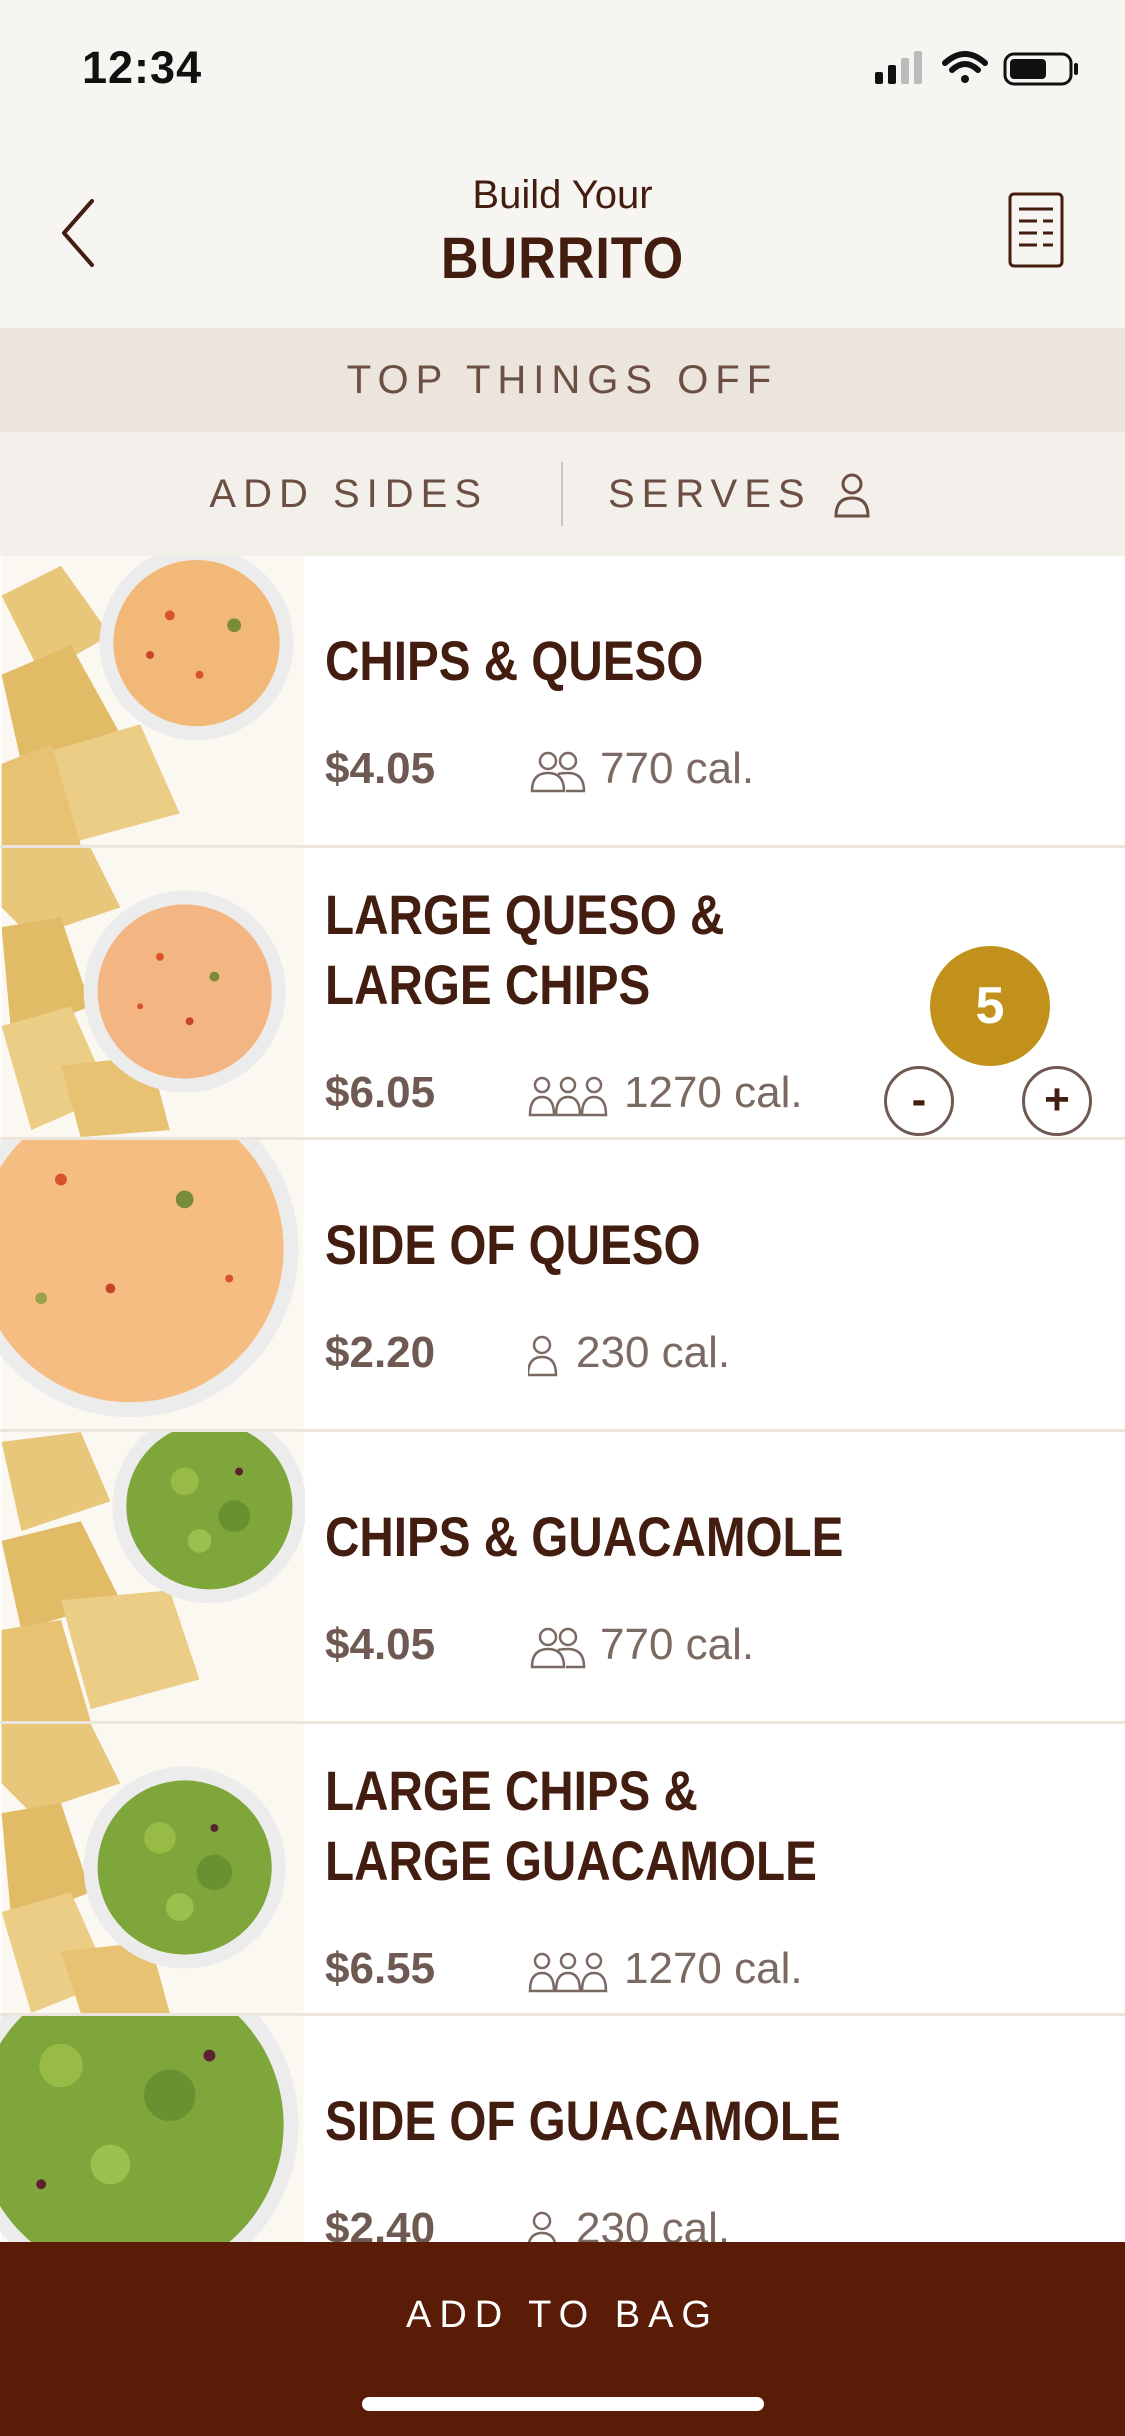 The height and width of the screenshot is (2436, 1125). I want to click on list-item: SIDE OF QUESO $2.20 230 cal., so click(562, 1286).